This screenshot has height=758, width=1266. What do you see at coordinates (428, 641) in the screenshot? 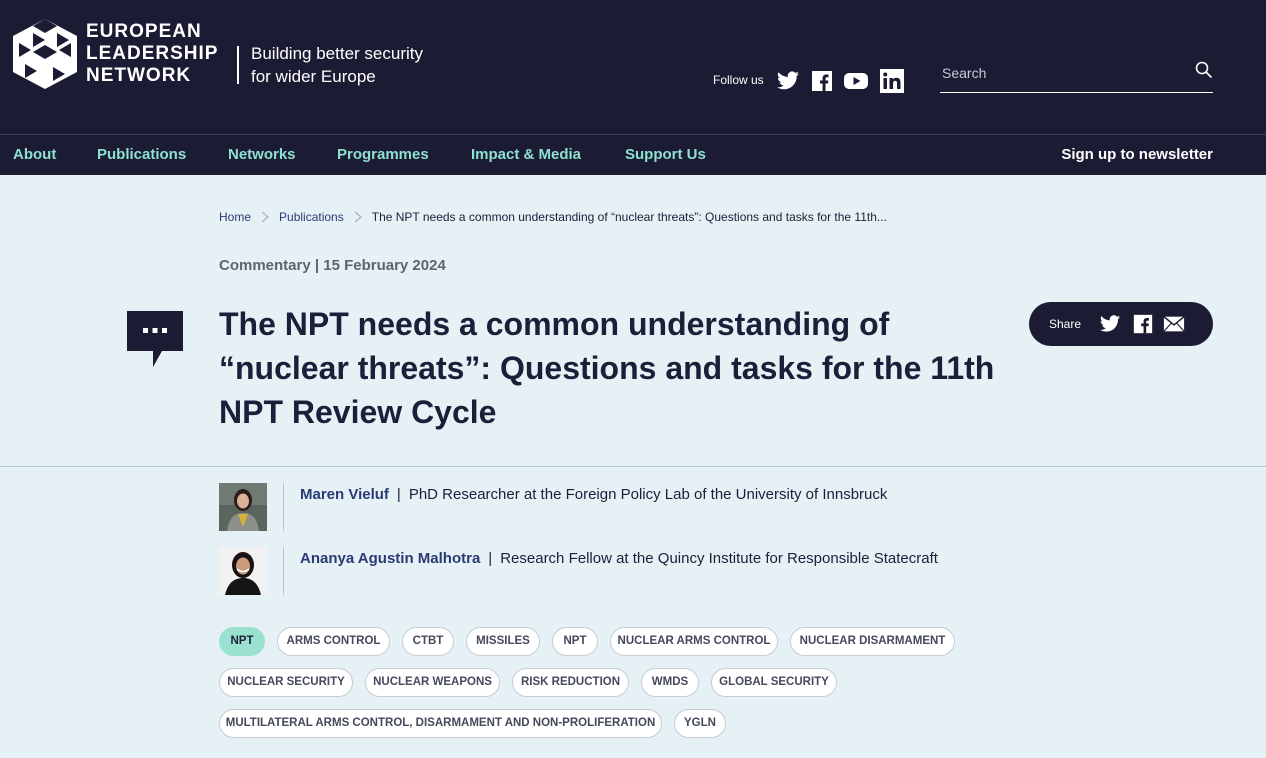
I see `tag-ctbt: CTBT` at bounding box center [428, 641].